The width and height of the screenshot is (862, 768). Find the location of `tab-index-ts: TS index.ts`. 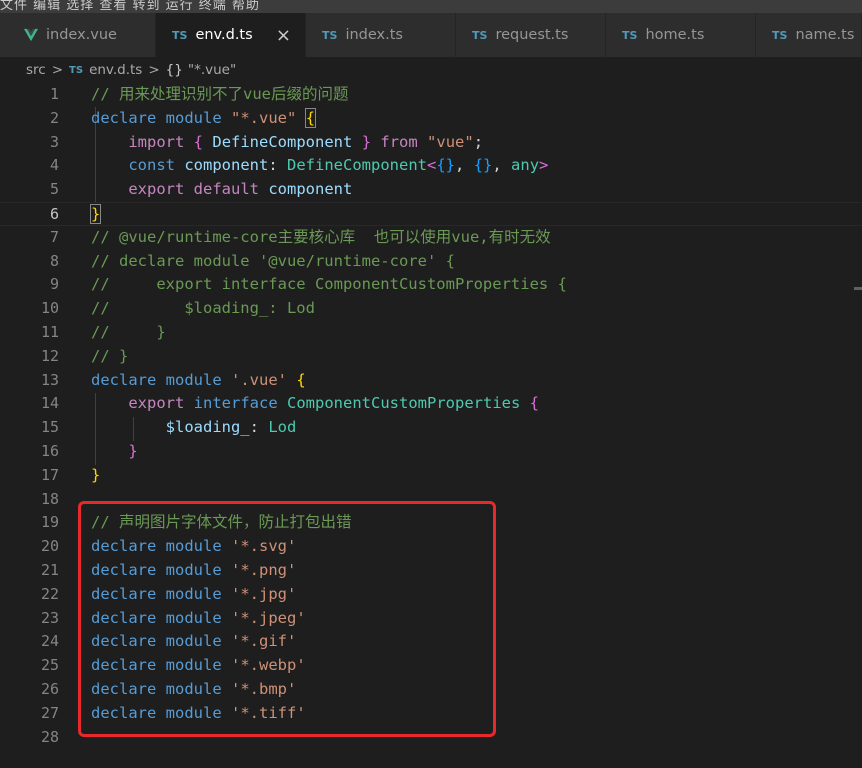

tab-index-ts: TS index.ts is located at coordinates (381, 35).